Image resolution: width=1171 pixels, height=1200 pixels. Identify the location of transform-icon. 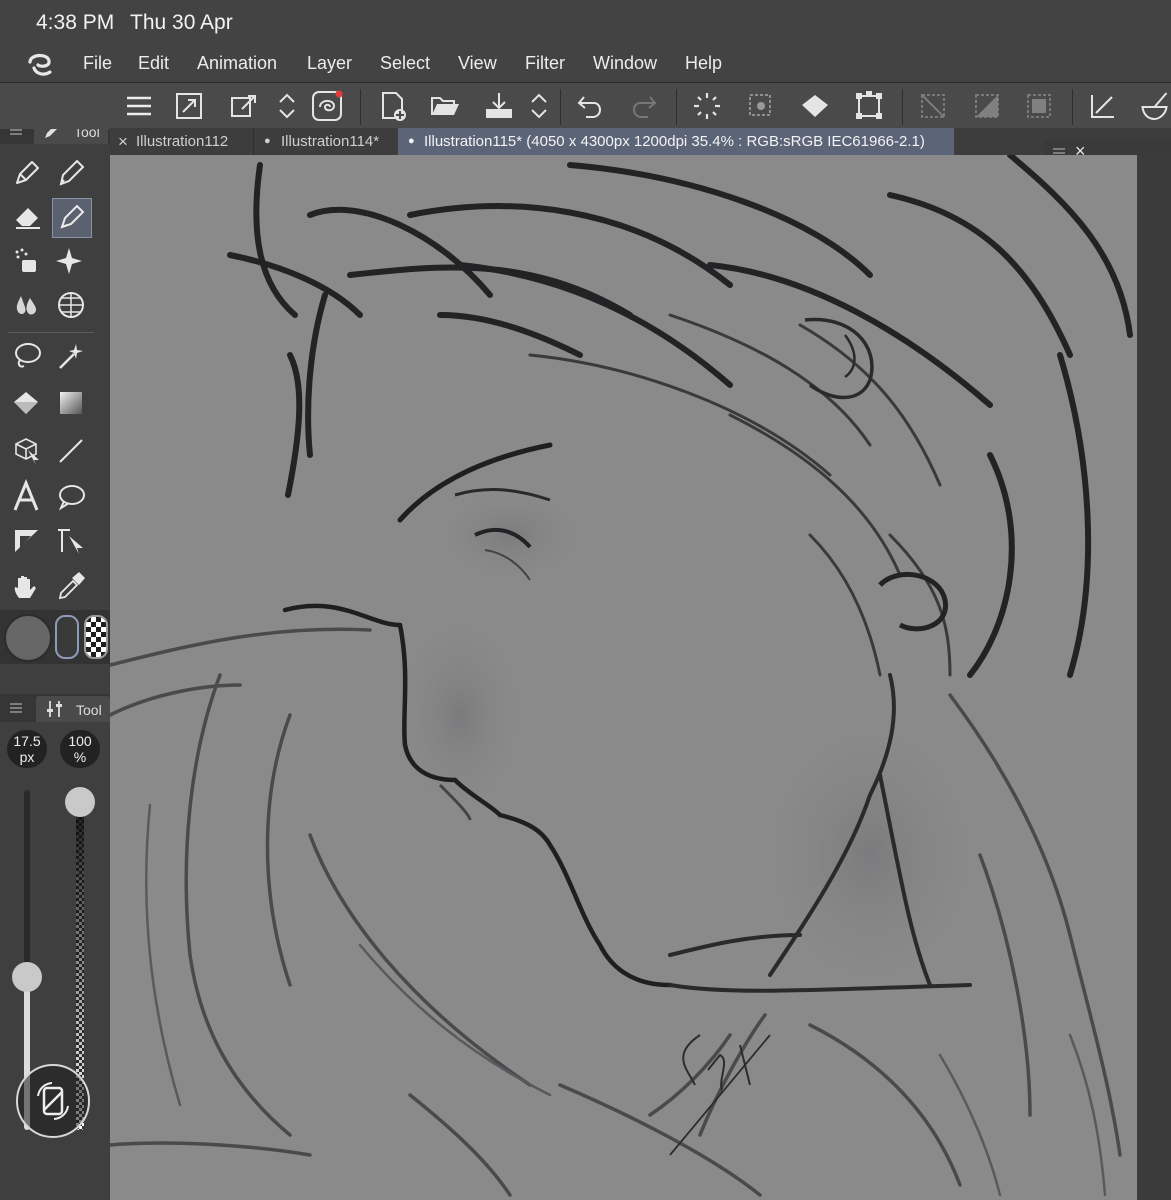
(869, 106).